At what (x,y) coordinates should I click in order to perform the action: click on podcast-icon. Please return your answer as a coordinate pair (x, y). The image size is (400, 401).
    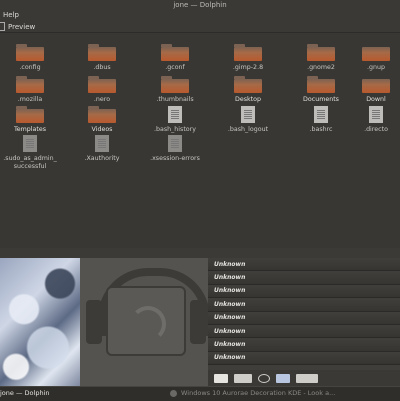
    Looking at the image, I should click on (146, 321).